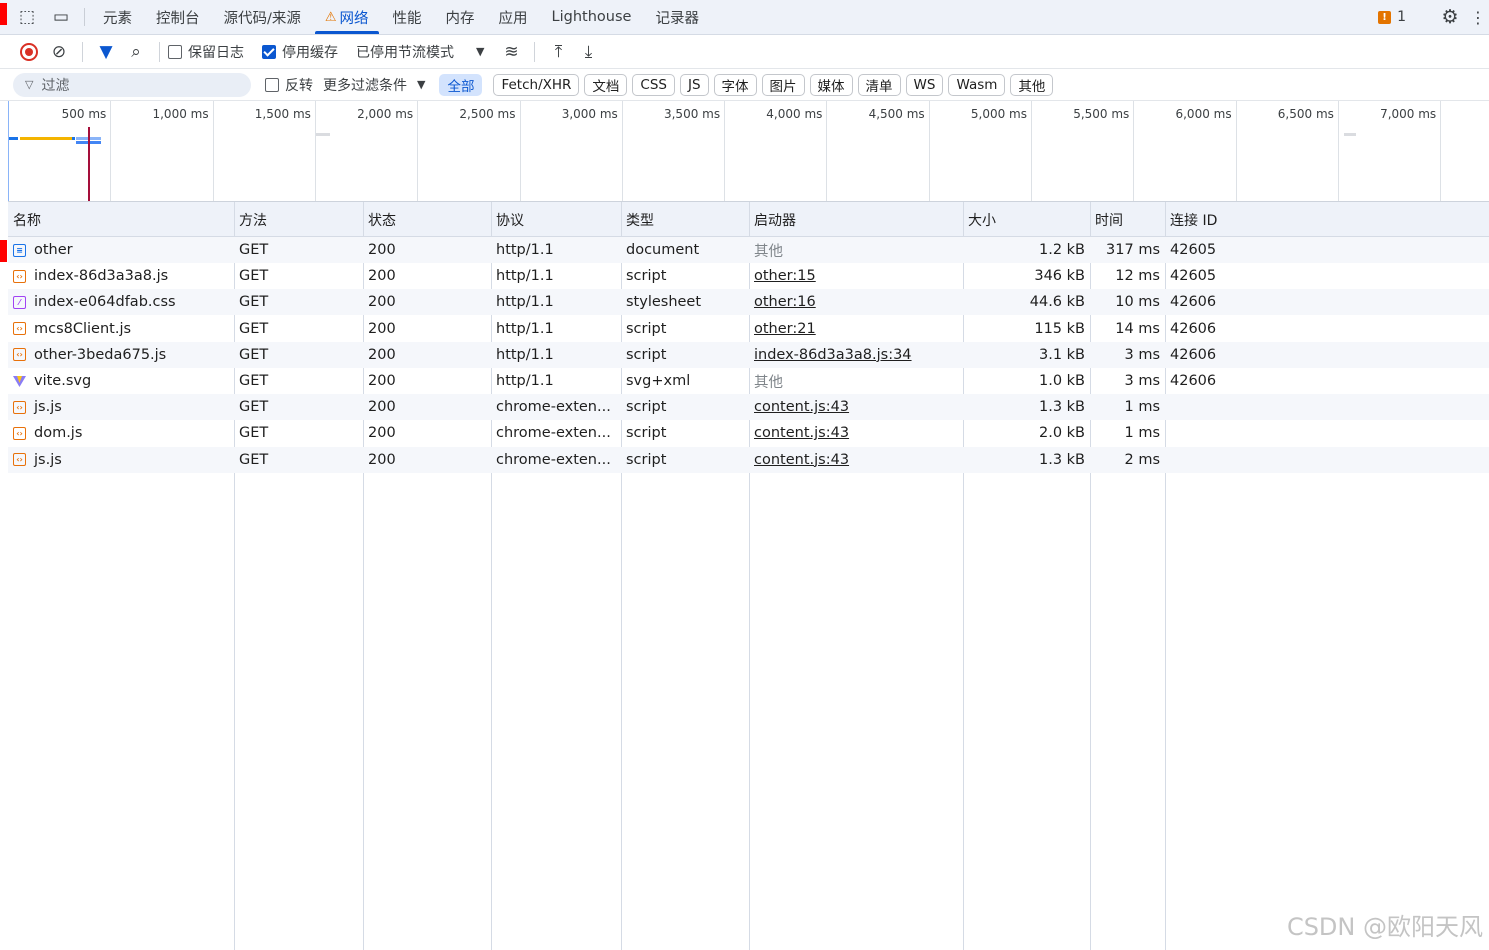 The height and width of the screenshot is (950, 1489). I want to click on timeline-label: 2,000 ms, so click(385, 114).